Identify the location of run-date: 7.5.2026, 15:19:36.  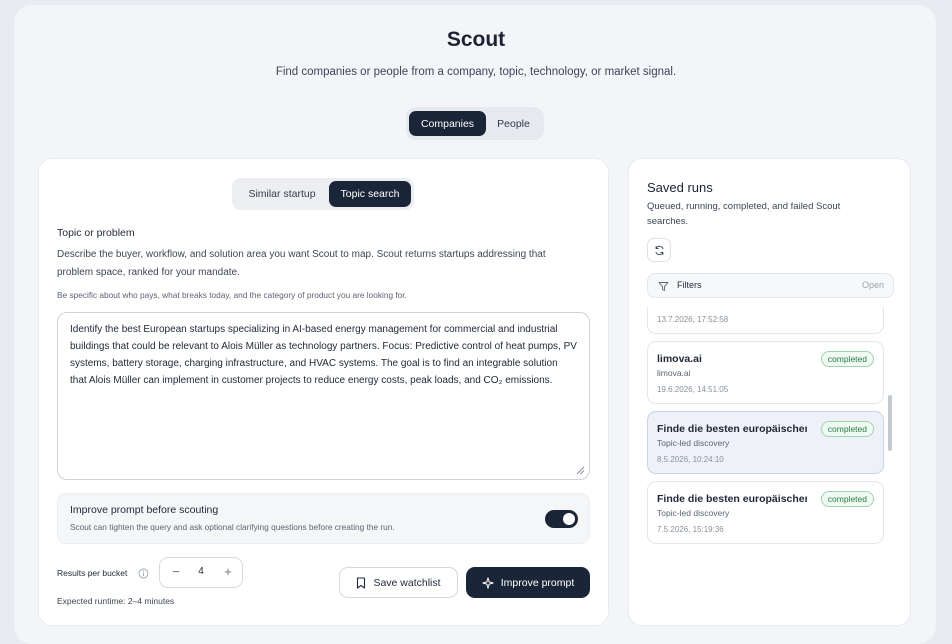
(690, 529).